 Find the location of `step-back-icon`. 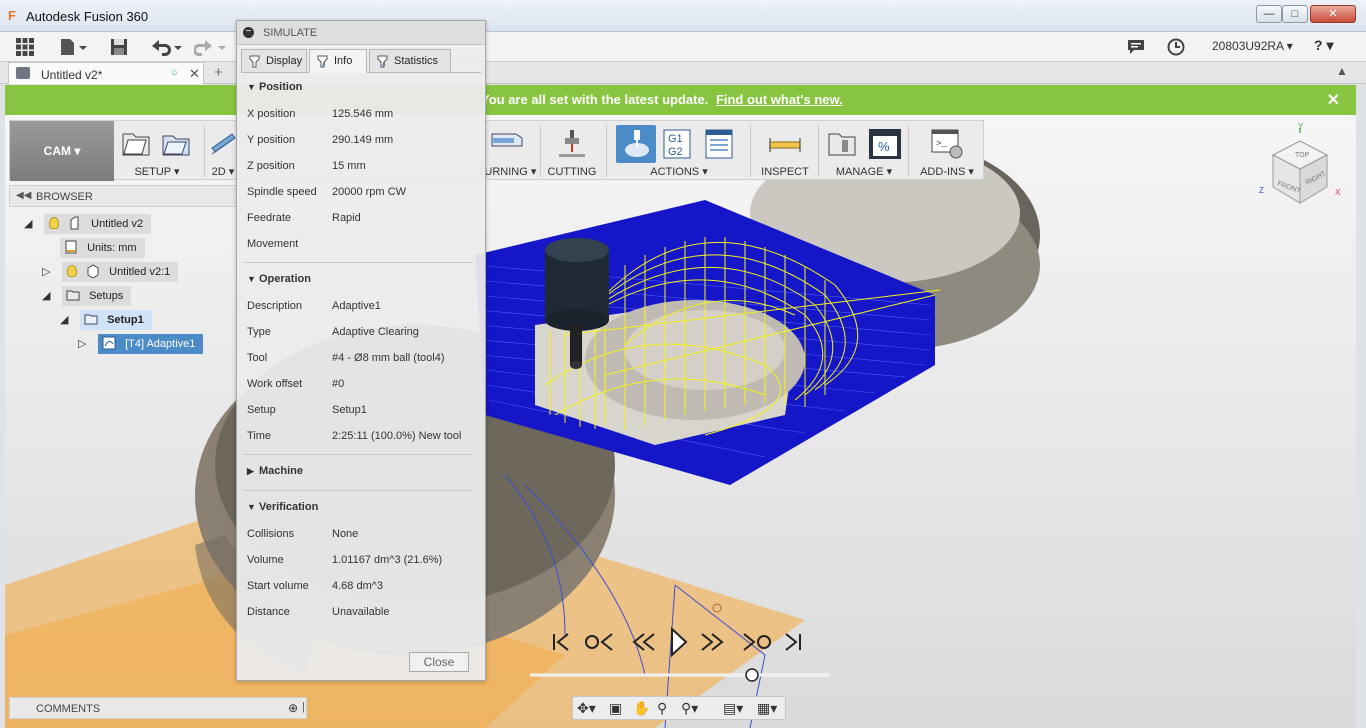

step-back-icon is located at coordinates (643, 642).